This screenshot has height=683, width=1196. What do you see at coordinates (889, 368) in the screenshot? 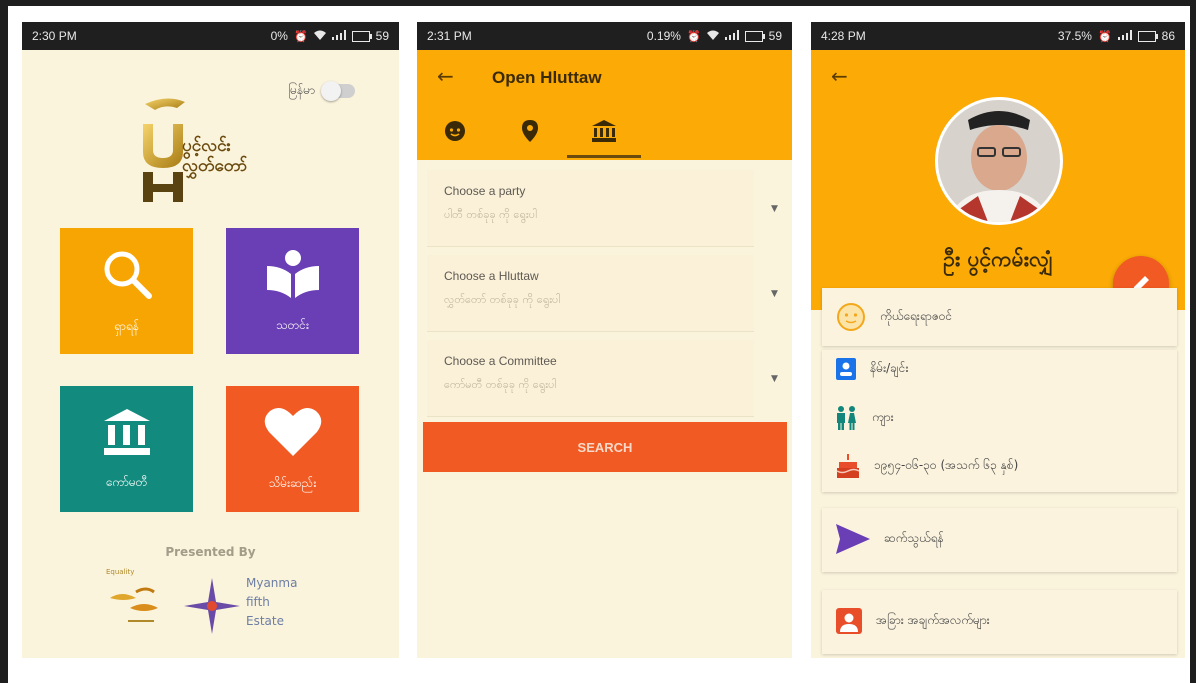
I see `ethnicity-value: နိမ်း/ချင်း` at bounding box center [889, 368].